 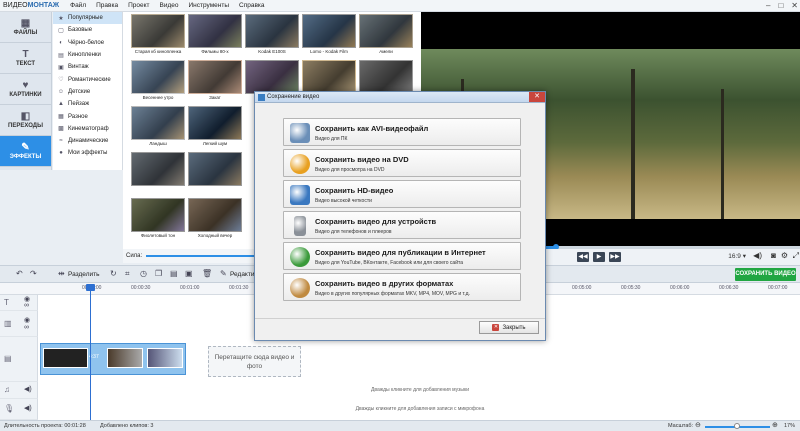 I want to click on menu-tools: Инструменты, so click(x=209, y=5).